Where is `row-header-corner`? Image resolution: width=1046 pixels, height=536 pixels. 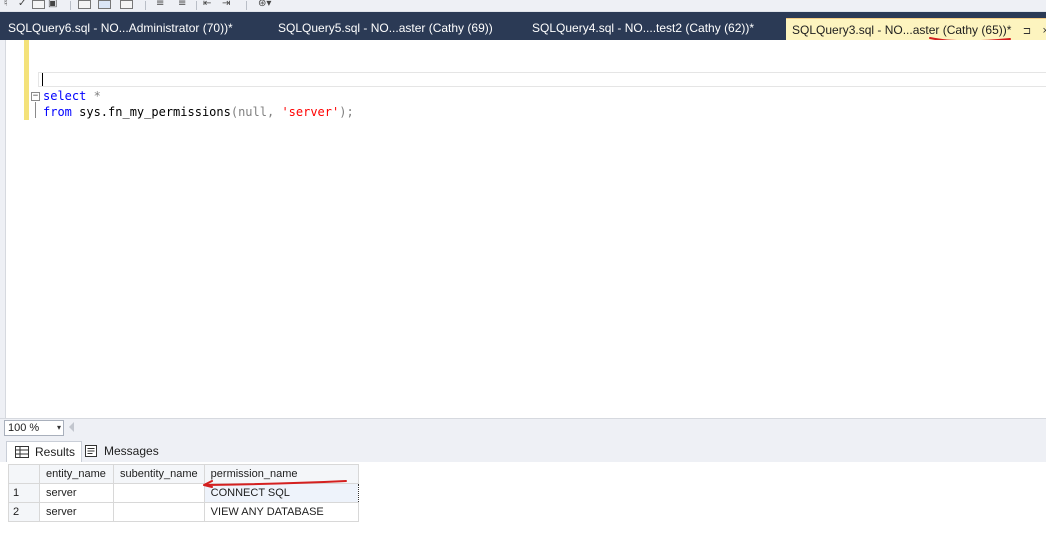 row-header-corner is located at coordinates (24, 474).